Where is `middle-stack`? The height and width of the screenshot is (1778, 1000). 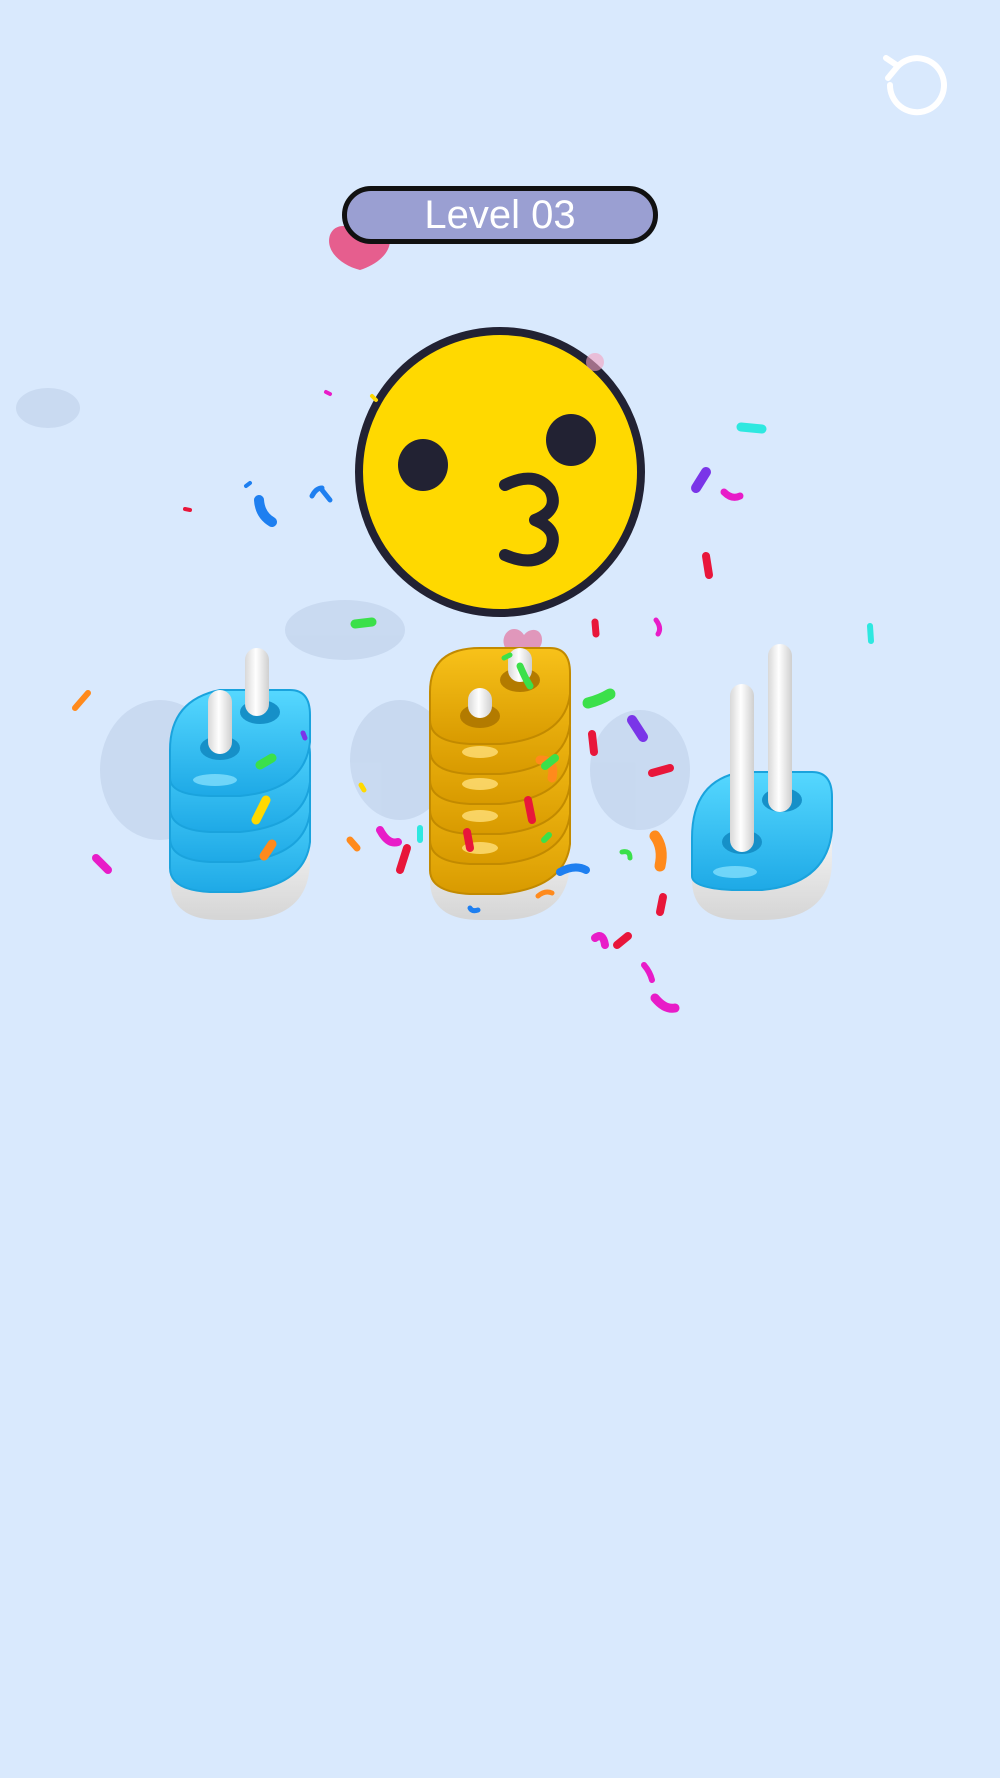
middle-stack is located at coordinates (500, 783).